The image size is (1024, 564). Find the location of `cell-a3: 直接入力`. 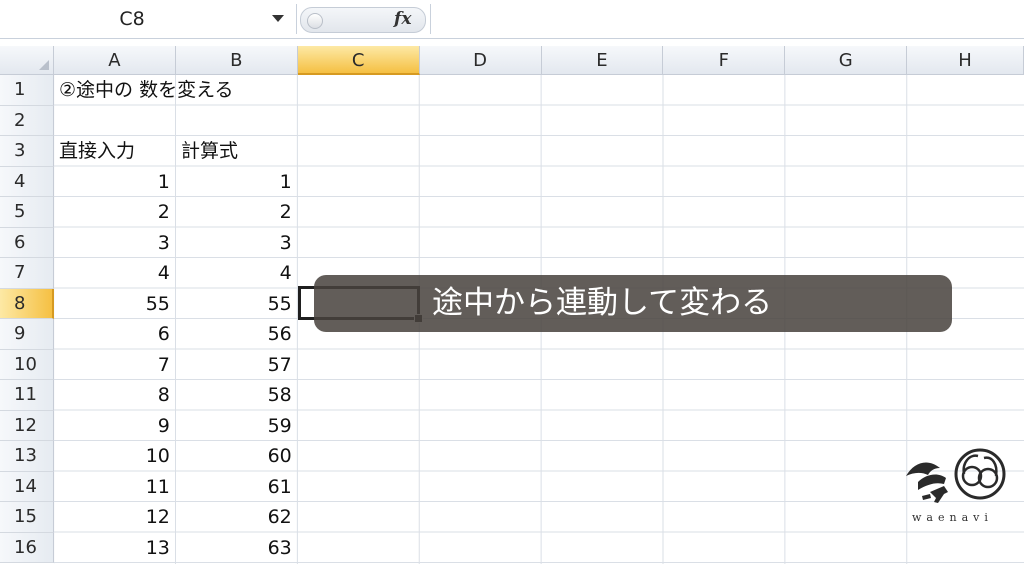

cell-a3: 直接入力 is located at coordinates (115, 151).